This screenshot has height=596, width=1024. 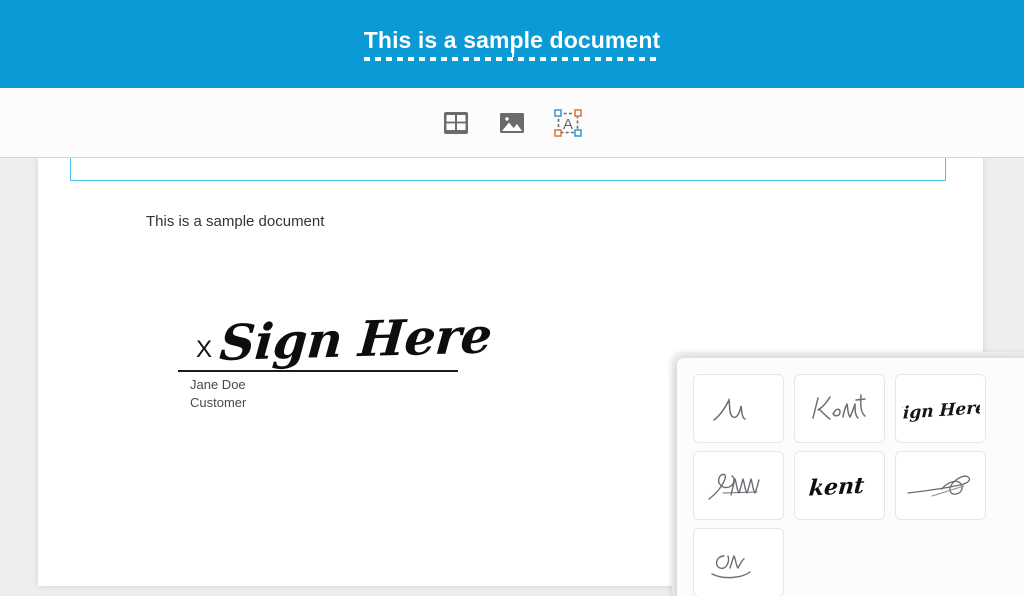 I want to click on signer-role-label: Customer, so click(x=218, y=402).